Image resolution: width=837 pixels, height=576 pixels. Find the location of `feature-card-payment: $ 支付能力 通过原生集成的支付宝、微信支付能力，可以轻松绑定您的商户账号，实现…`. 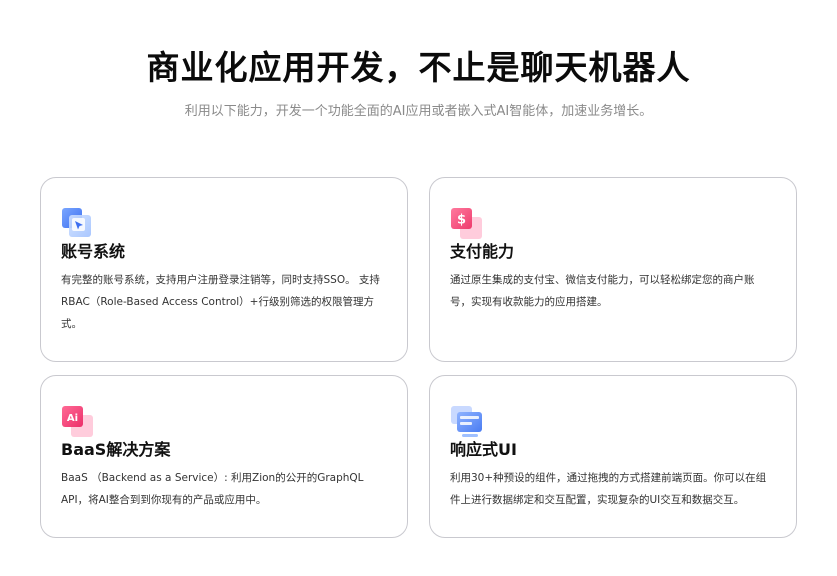

feature-card-payment: $ 支付能力 通过原生集成的支付宝、微信支付能力，可以轻松绑定您的商户账号，实现… is located at coordinates (613, 269).